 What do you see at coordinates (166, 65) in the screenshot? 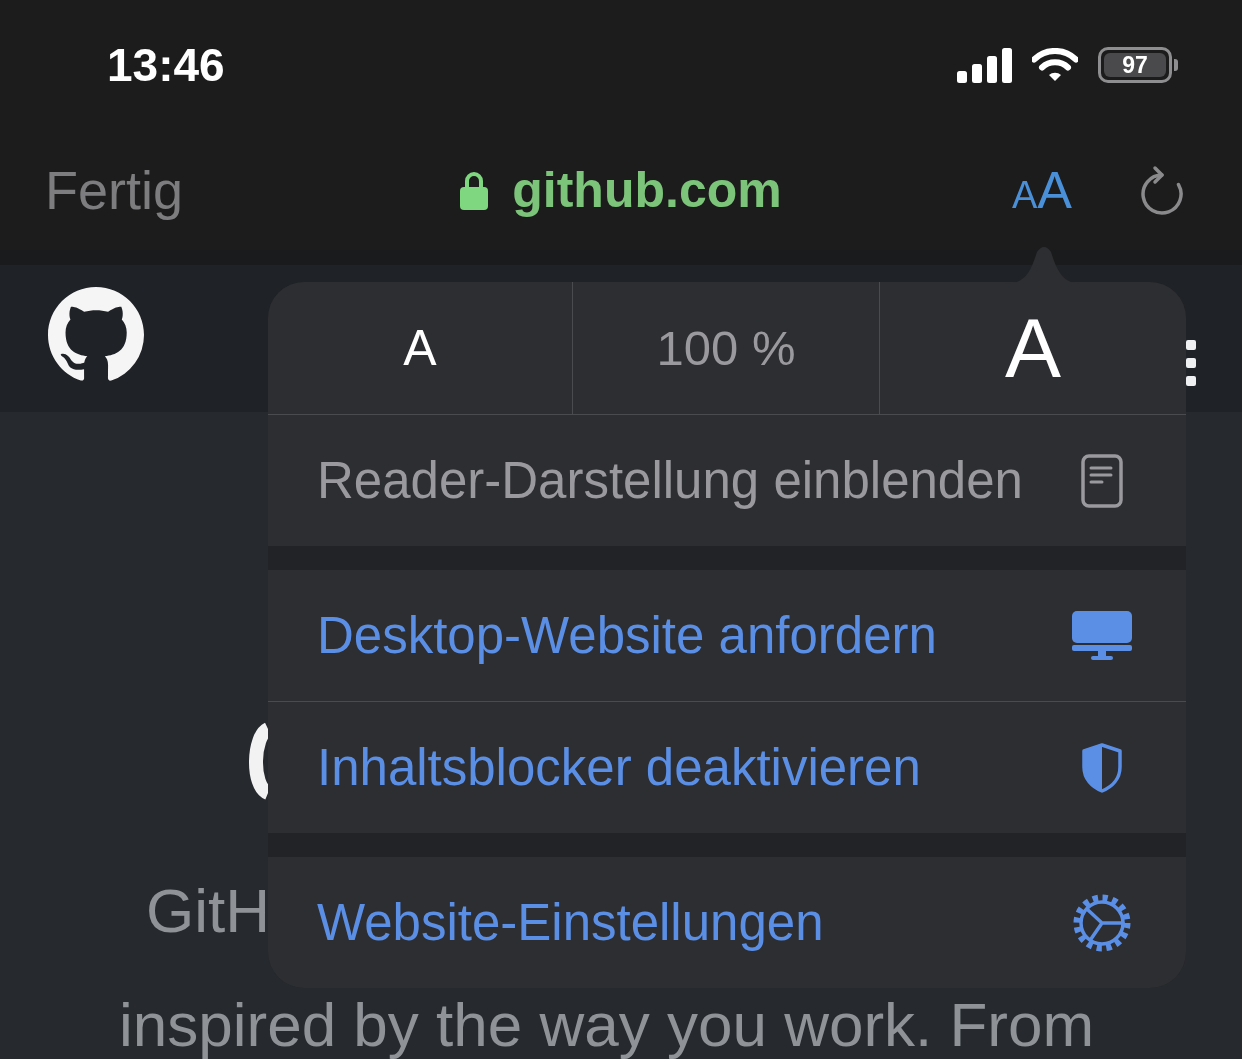
I see `clock-time: 13:46` at bounding box center [166, 65].